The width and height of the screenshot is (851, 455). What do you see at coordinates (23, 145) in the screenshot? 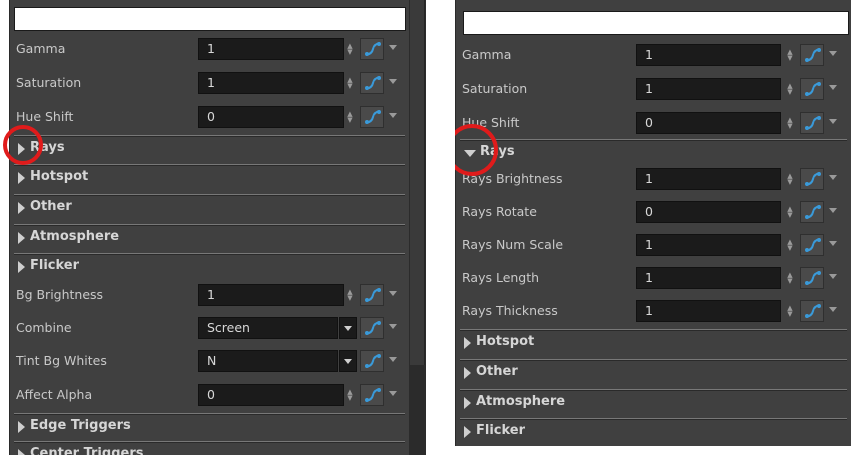
I see `highlight-circle` at bounding box center [23, 145].